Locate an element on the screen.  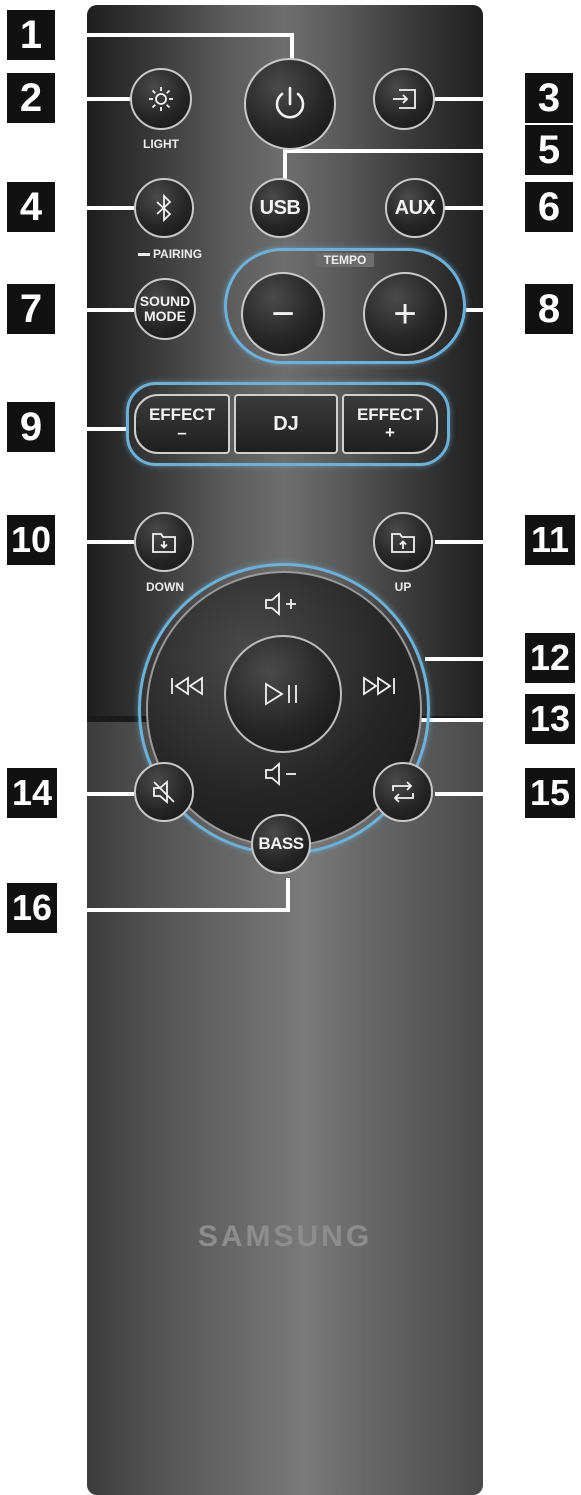
effect-minus-button: EFFECT – is located at coordinates (182, 424).